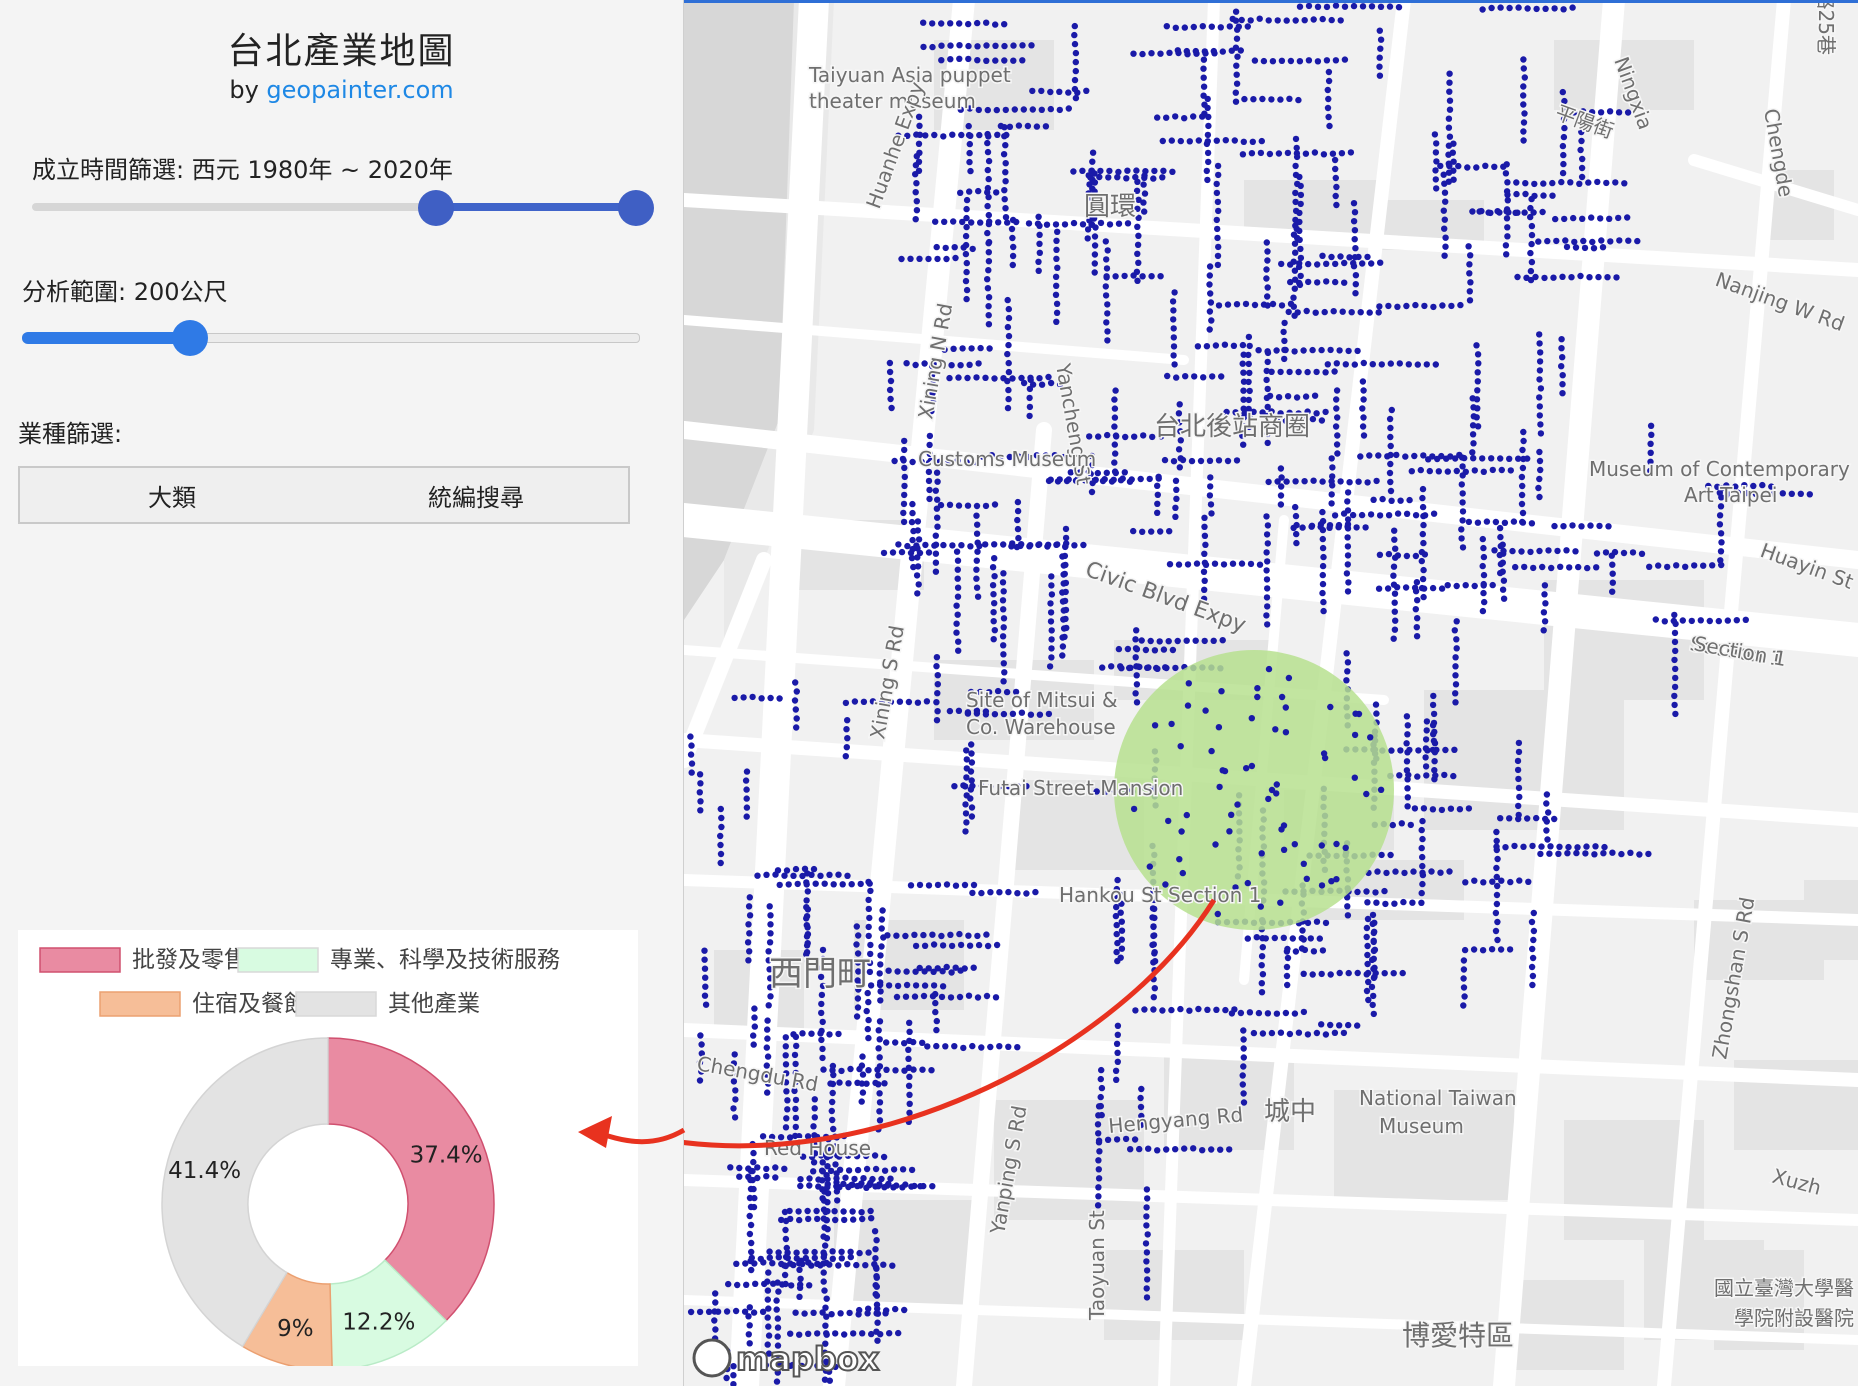 This screenshot has height=1386, width=1858. I want to click on donut-slice, so click(411, 1179).